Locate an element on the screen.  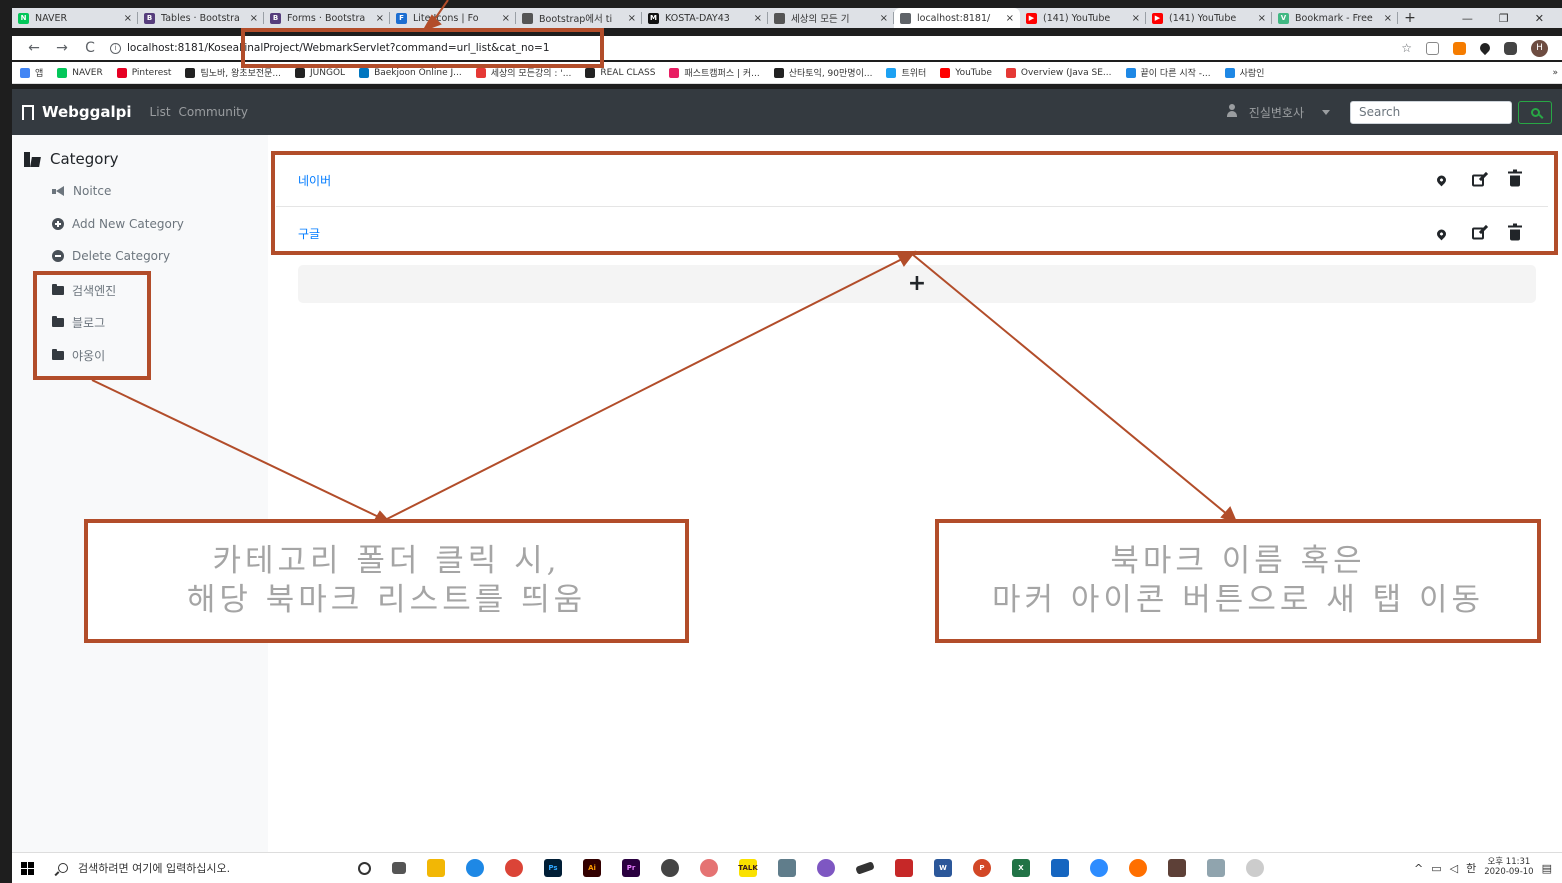
favicon-icon: ▶ is located at coordinates (1157, 18).